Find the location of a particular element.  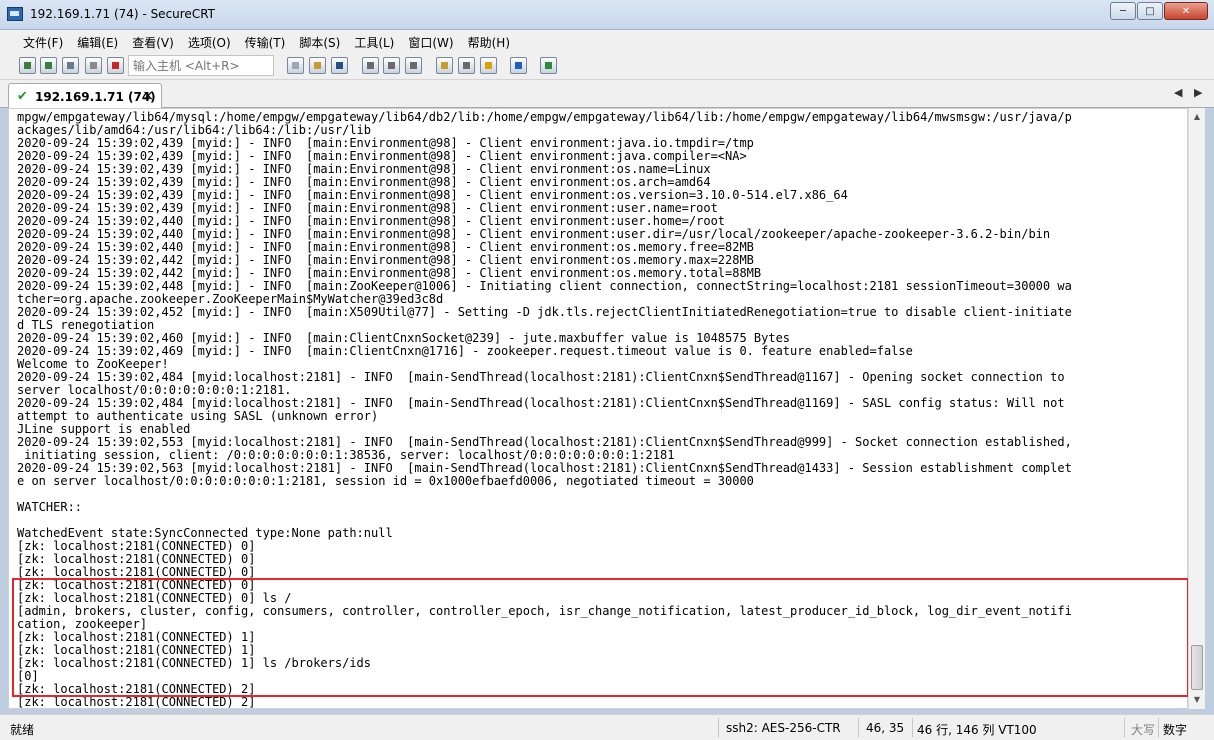

terminal-line: [zk: localhost:2181(CONNECTED) 2] is located at coordinates (136, 702).